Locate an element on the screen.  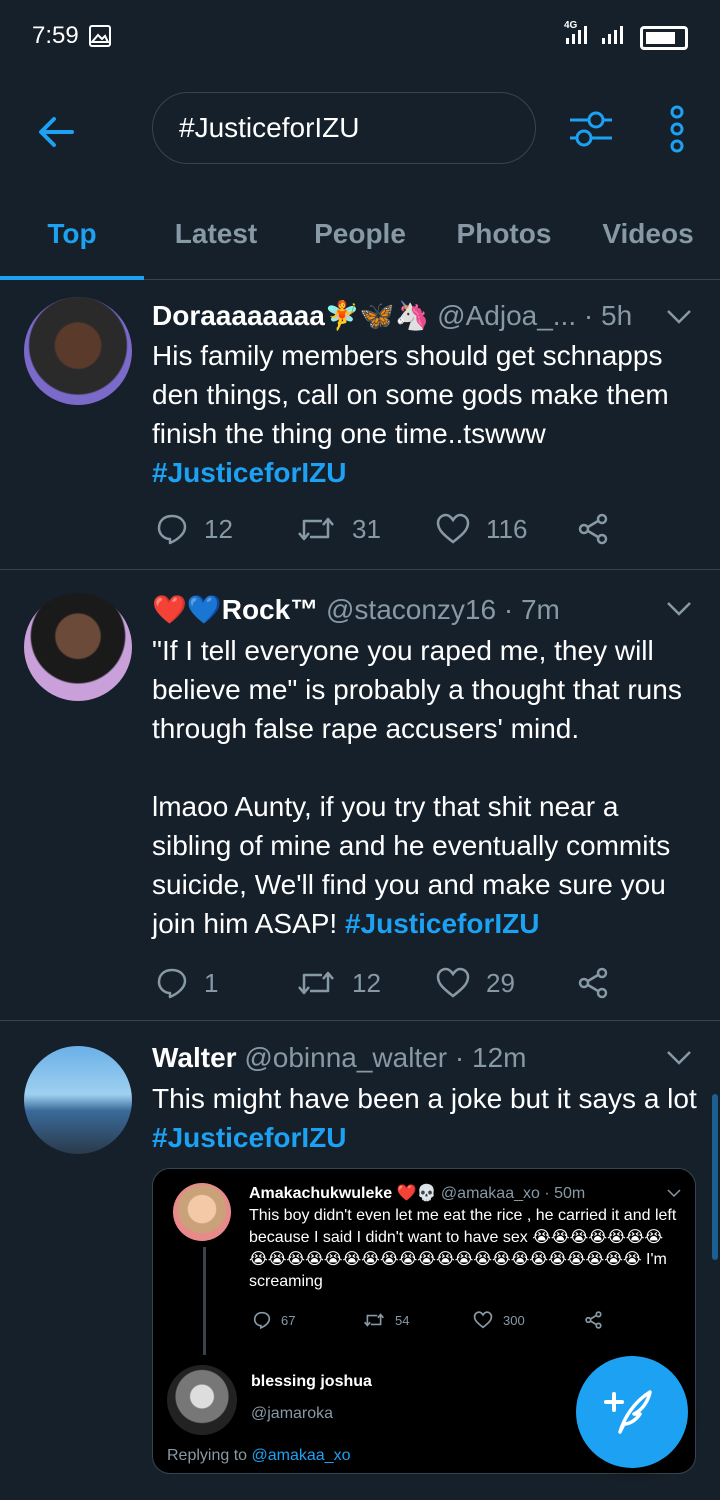
replying-to: Replying to @amakaa_xo is located at coordinates (258, 1456).